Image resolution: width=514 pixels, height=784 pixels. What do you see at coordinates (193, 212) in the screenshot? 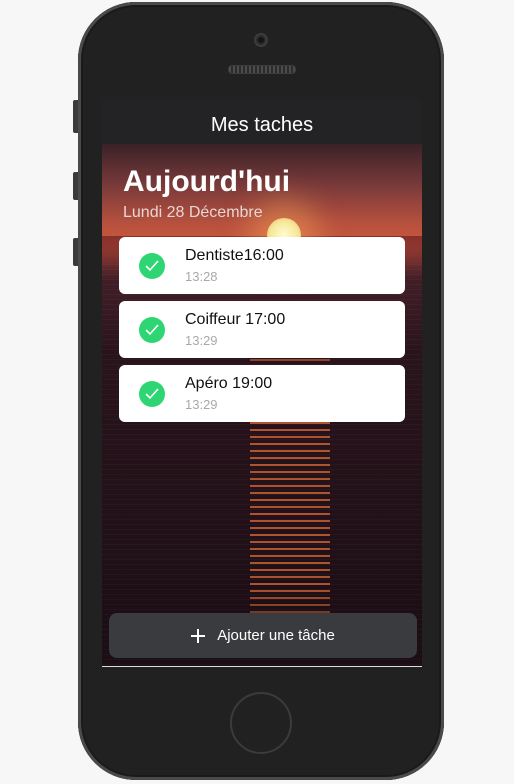
I see `date-subtitle: Lundi 28 Décembre` at bounding box center [193, 212].